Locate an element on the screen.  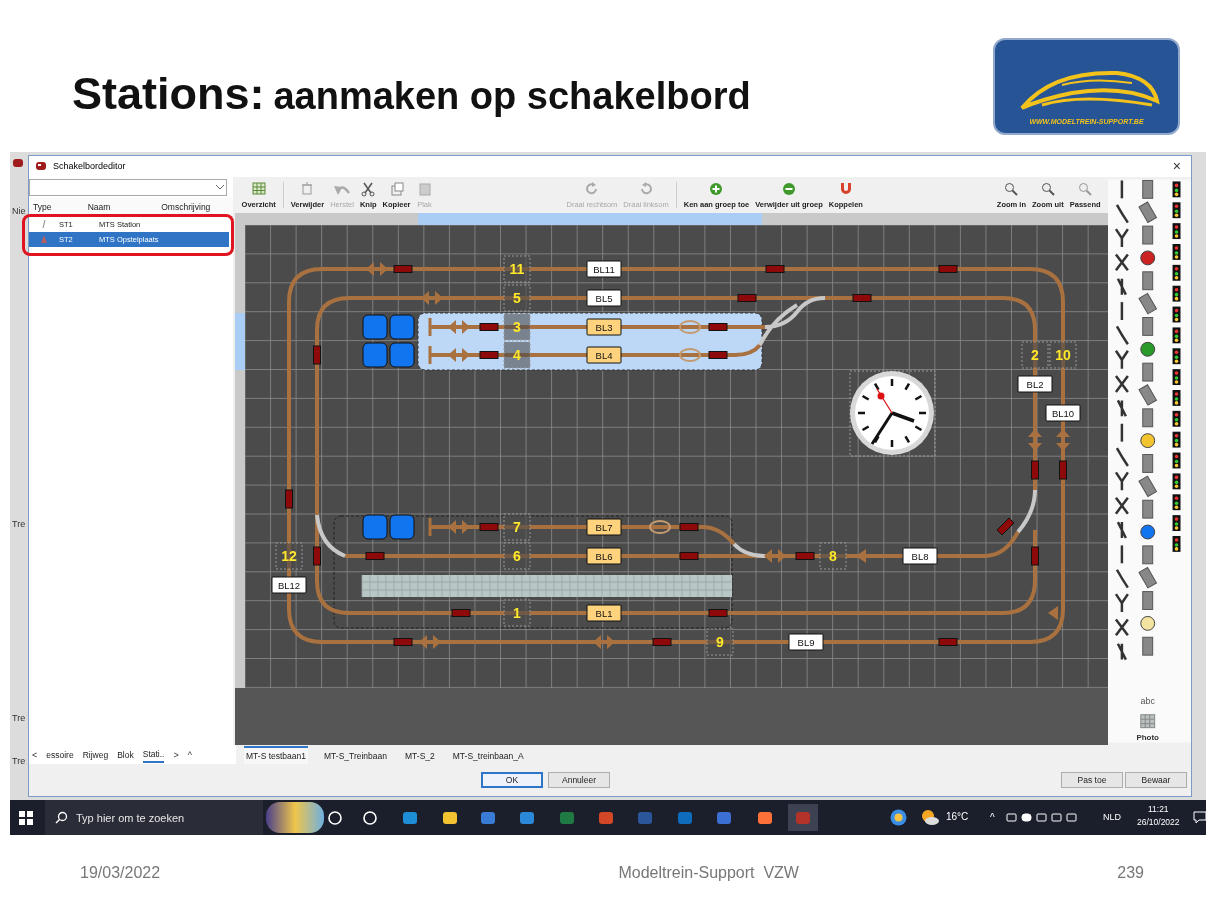
block-number-label: 12 is located at coordinates (289, 556).